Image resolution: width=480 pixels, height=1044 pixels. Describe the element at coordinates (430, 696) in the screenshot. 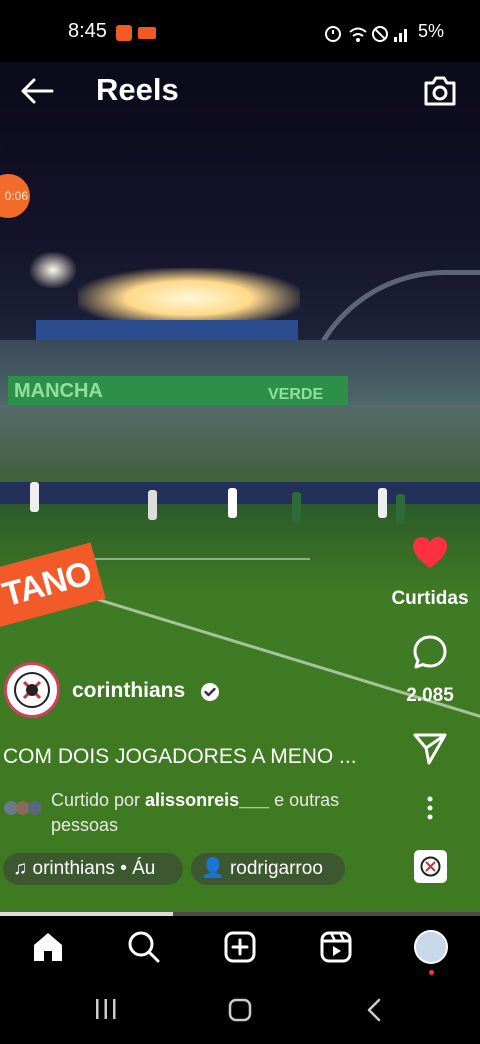

I see `comment-count: 2.085` at that location.